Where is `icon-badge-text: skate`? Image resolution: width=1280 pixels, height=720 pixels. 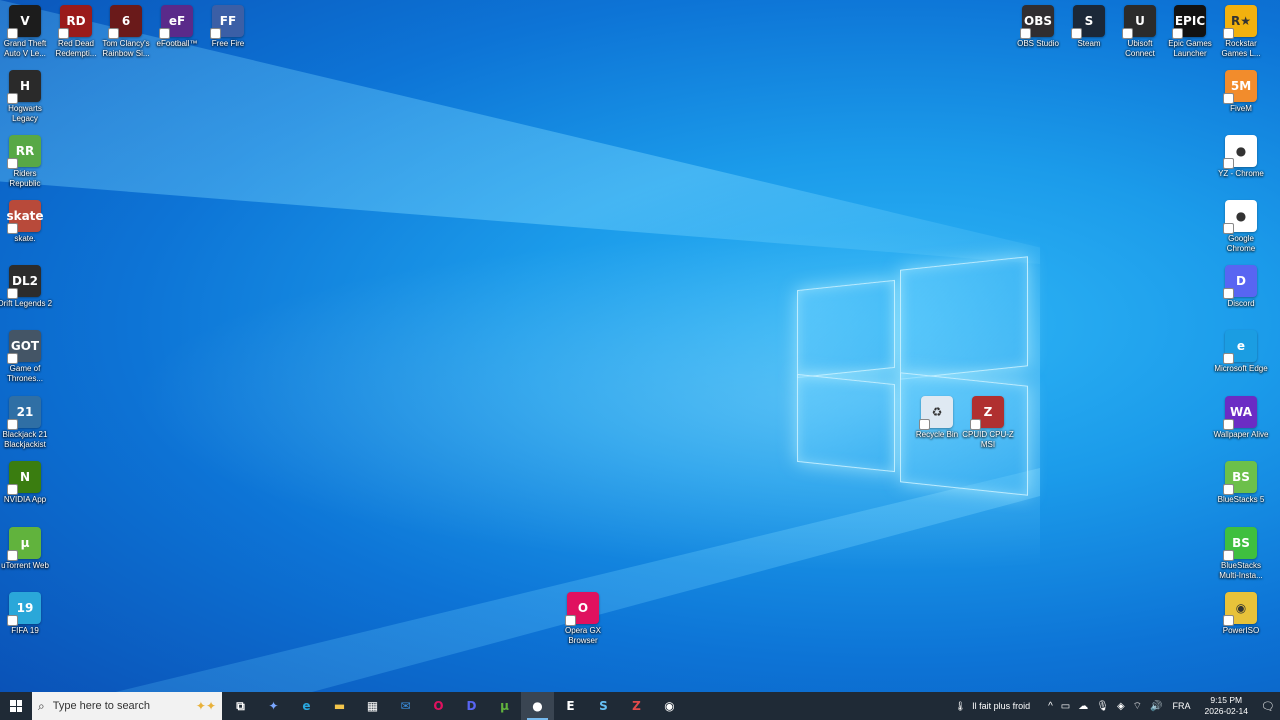 icon-badge-text: skate is located at coordinates (25, 216).